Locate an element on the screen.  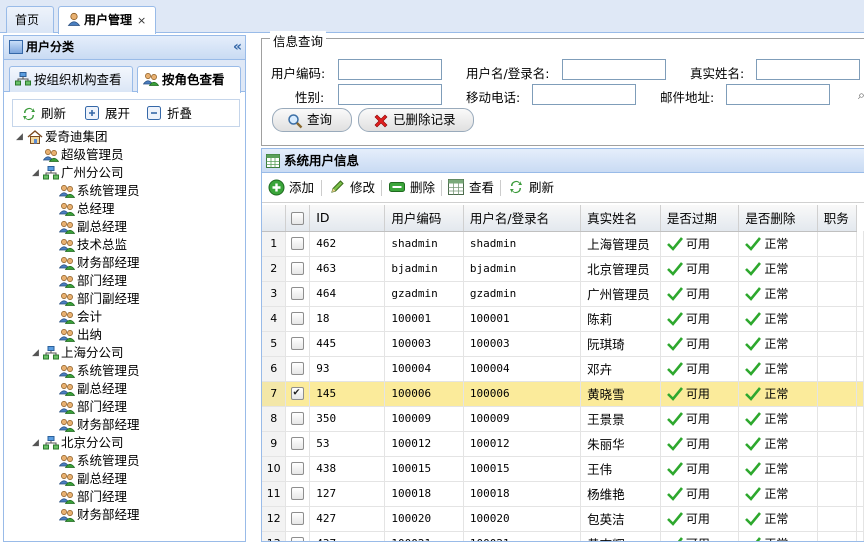
tab-by-organization: 按组织机构查看 is located at coordinates (71, 79).